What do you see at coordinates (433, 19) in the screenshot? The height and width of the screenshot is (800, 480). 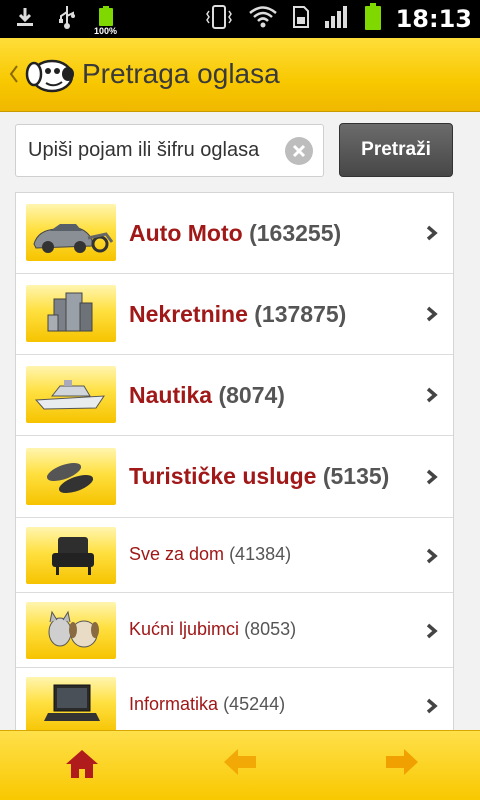 I see `clock: 18:13` at bounding box center [433, 19].